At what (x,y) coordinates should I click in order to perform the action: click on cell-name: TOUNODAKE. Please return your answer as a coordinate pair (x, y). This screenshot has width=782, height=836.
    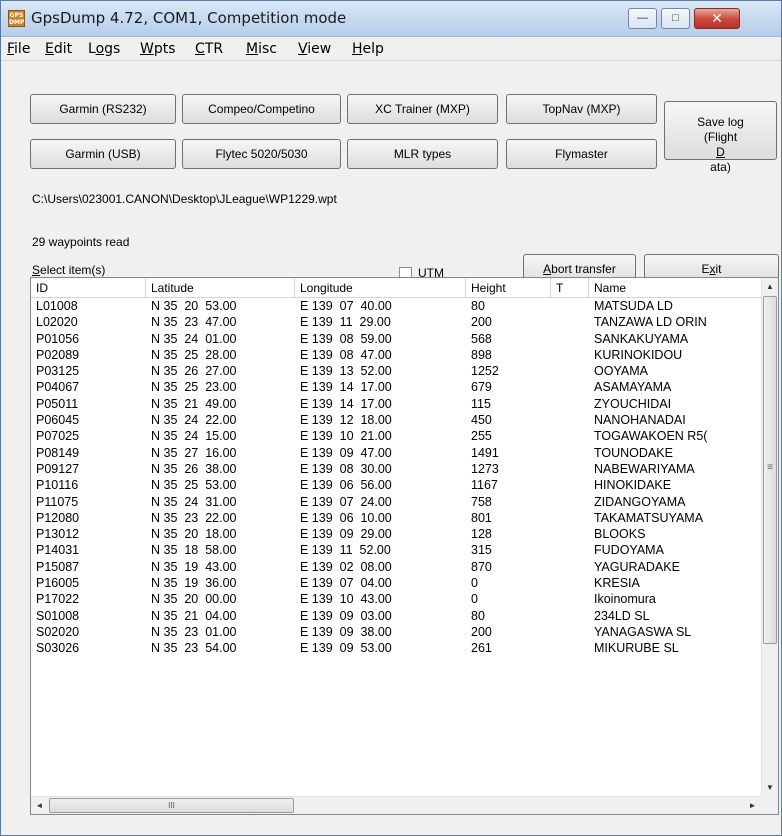
    Looking at the image, I should click on (633, 452).